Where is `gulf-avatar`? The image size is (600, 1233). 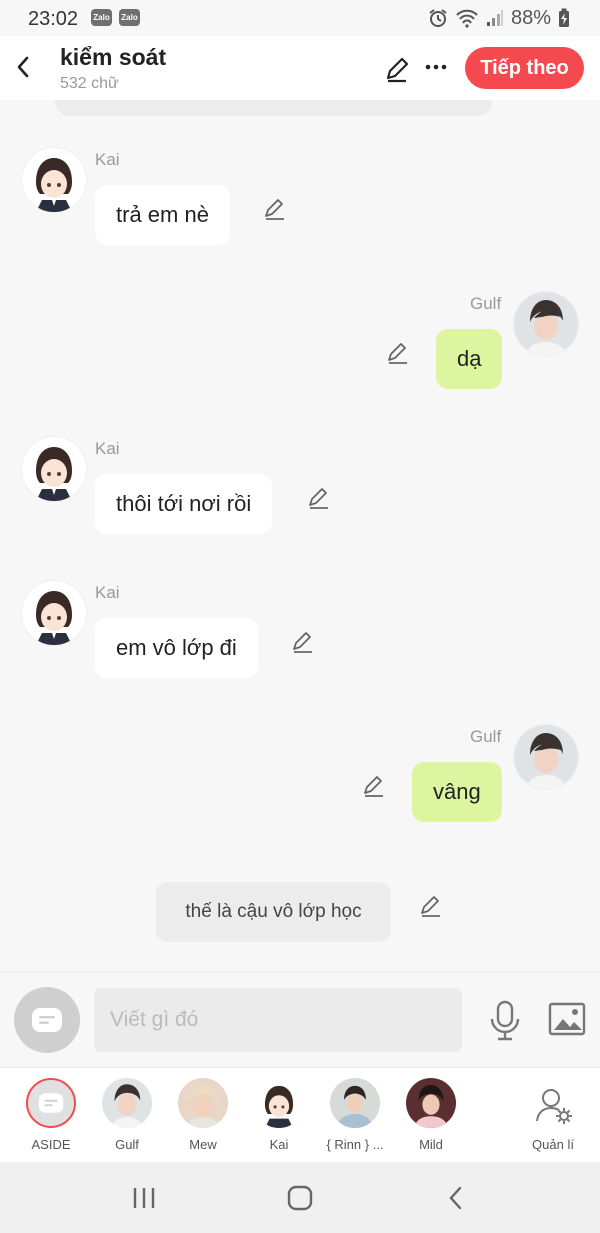
gulf-avatar is located at coordinates (127, 1103).